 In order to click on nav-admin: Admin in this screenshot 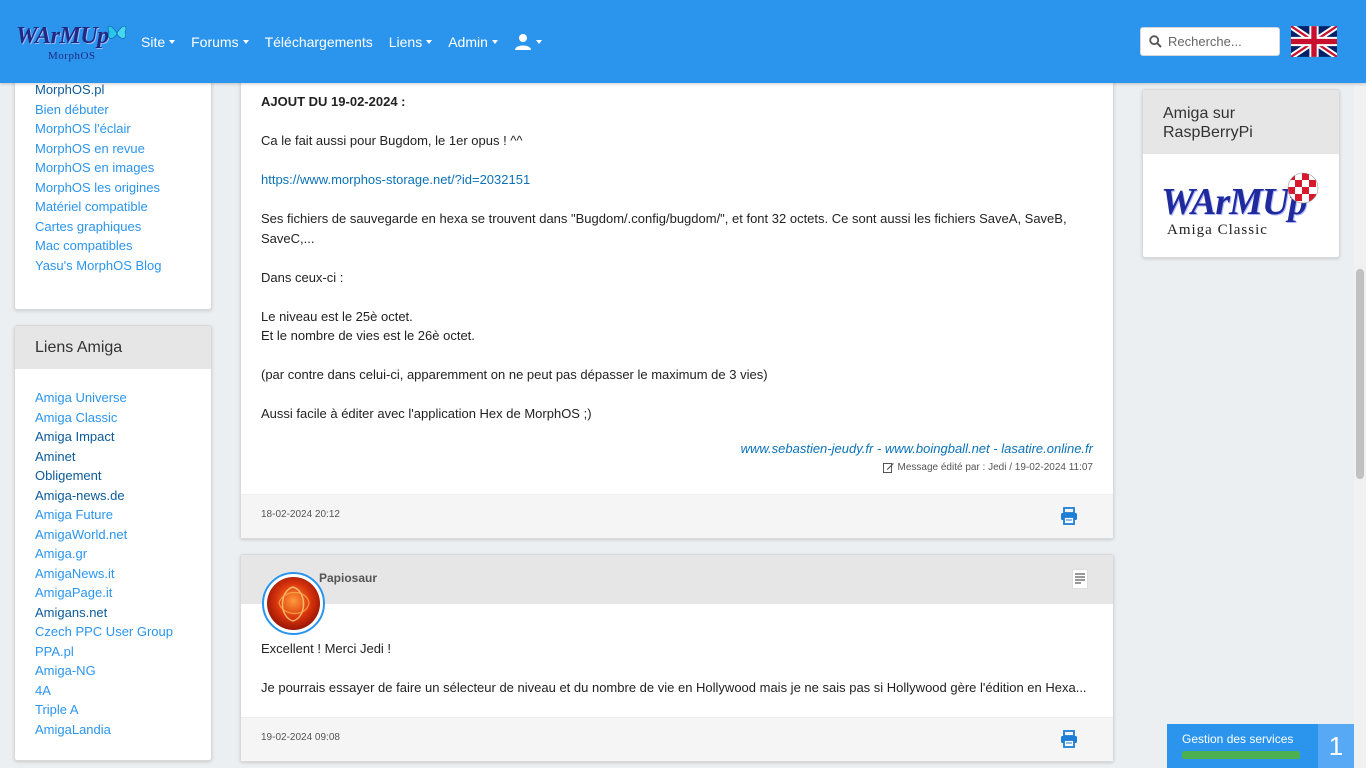, I will do `click(473, 42)`.